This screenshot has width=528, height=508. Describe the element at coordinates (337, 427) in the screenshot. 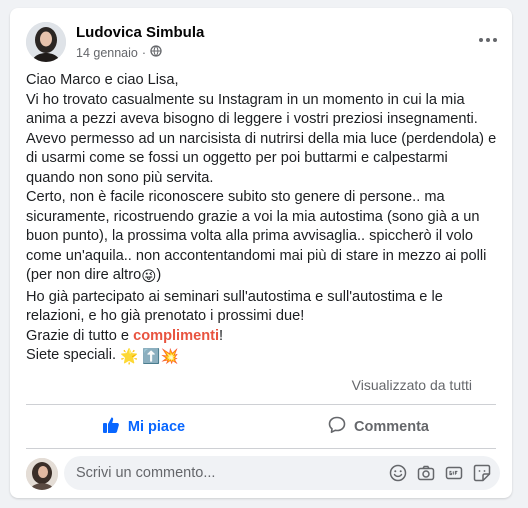

I see `comment-icon` at that location.